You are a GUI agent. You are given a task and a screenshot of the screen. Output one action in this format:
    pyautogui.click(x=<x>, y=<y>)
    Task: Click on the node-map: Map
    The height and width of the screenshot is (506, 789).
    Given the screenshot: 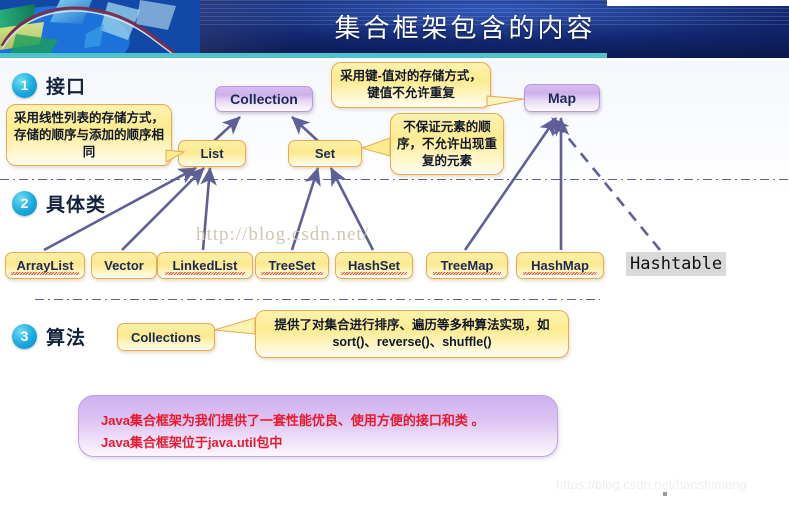 What is the action you would take?
    pyautogui.click(x=562, y=98)
    